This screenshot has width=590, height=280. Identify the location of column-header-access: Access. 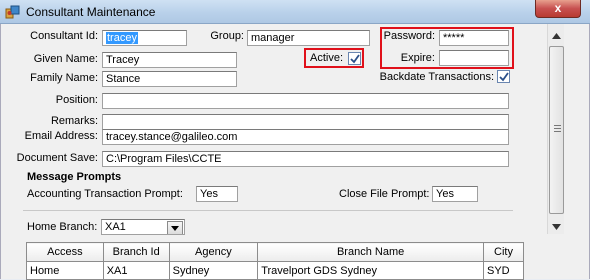
(65, 252).